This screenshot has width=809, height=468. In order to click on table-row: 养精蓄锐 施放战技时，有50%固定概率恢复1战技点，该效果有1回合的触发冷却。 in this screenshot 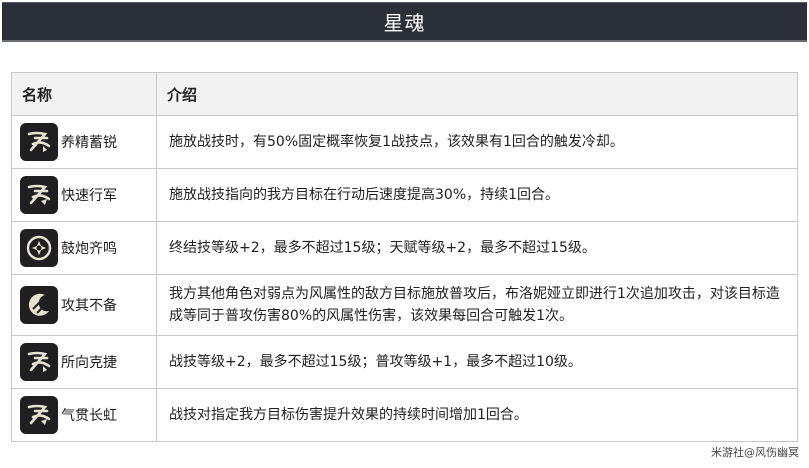, I will do `click(404, 142)`.